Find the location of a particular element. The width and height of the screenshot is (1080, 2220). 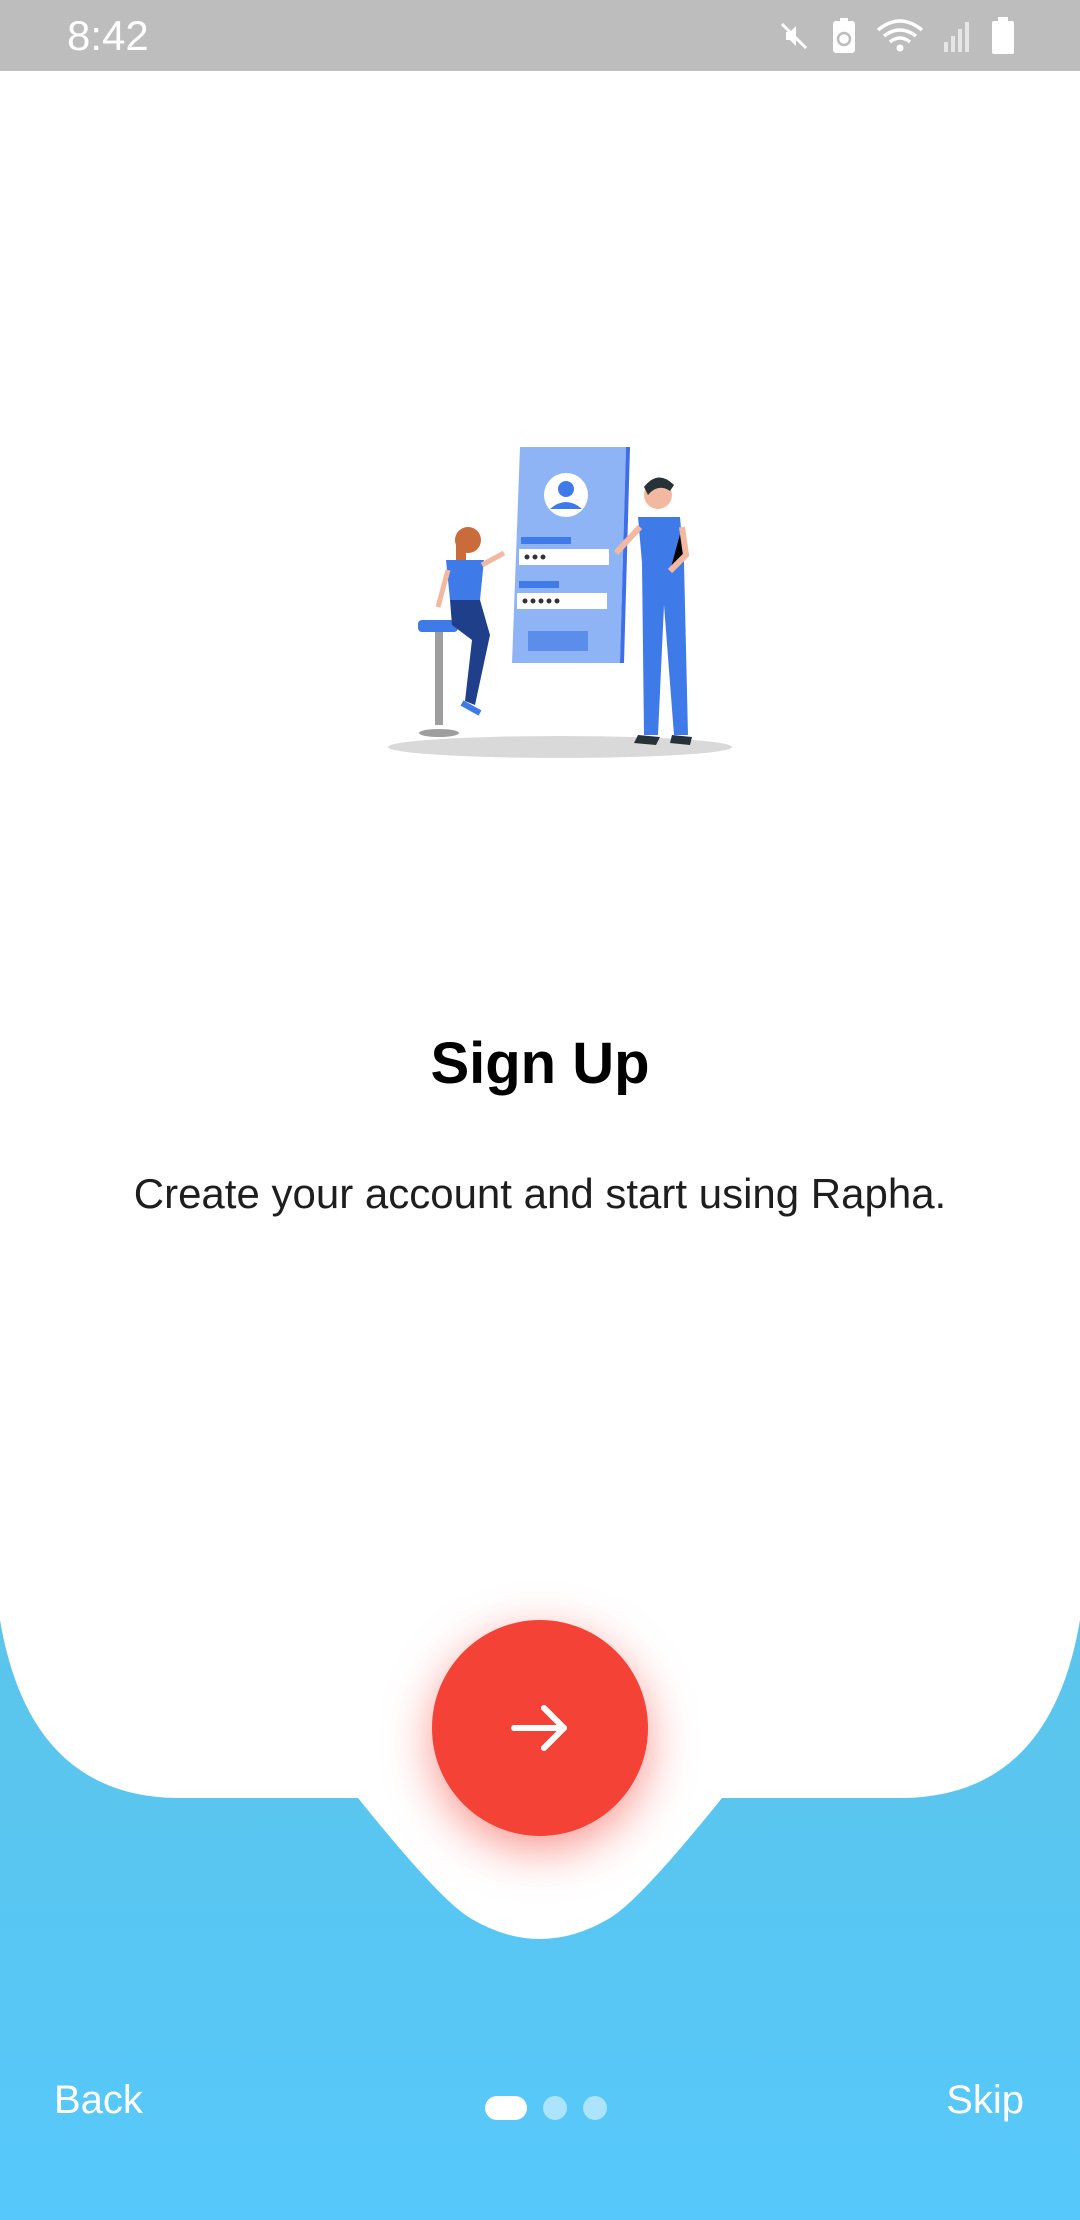

back-button: Back is located at coordinates (98, 2100).